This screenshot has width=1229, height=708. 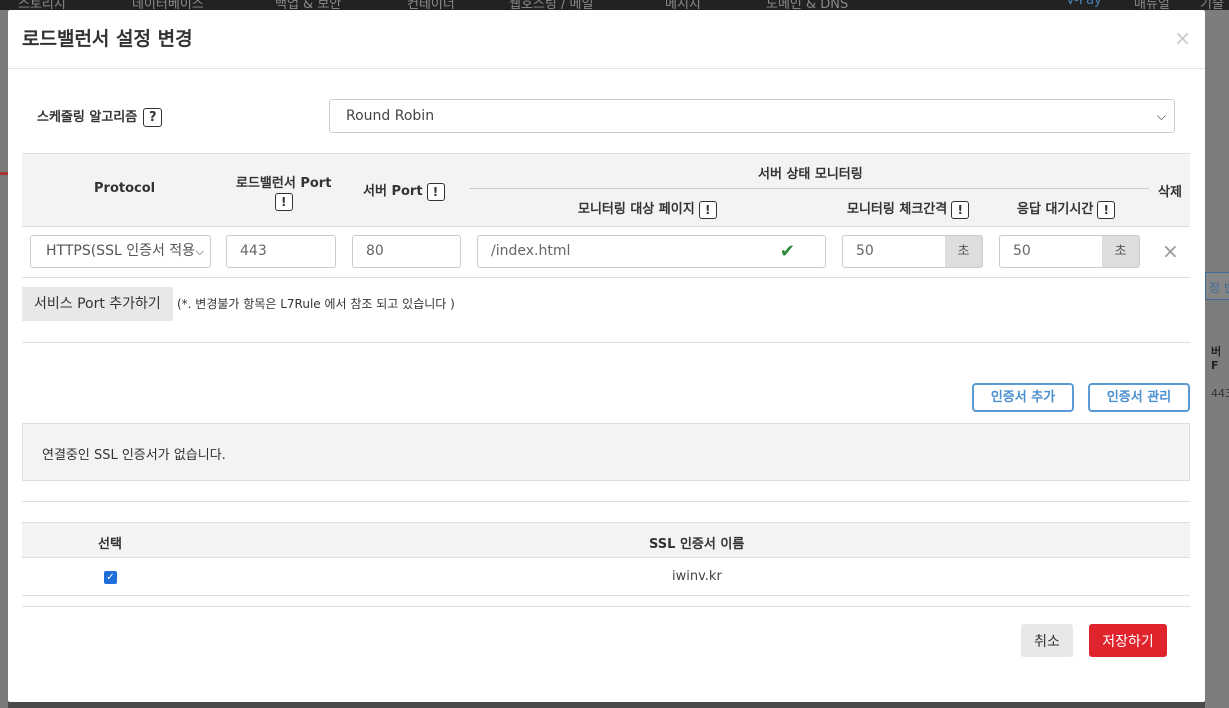 I want to click on header-delete: 삭제, so click(x=1170, y=192).